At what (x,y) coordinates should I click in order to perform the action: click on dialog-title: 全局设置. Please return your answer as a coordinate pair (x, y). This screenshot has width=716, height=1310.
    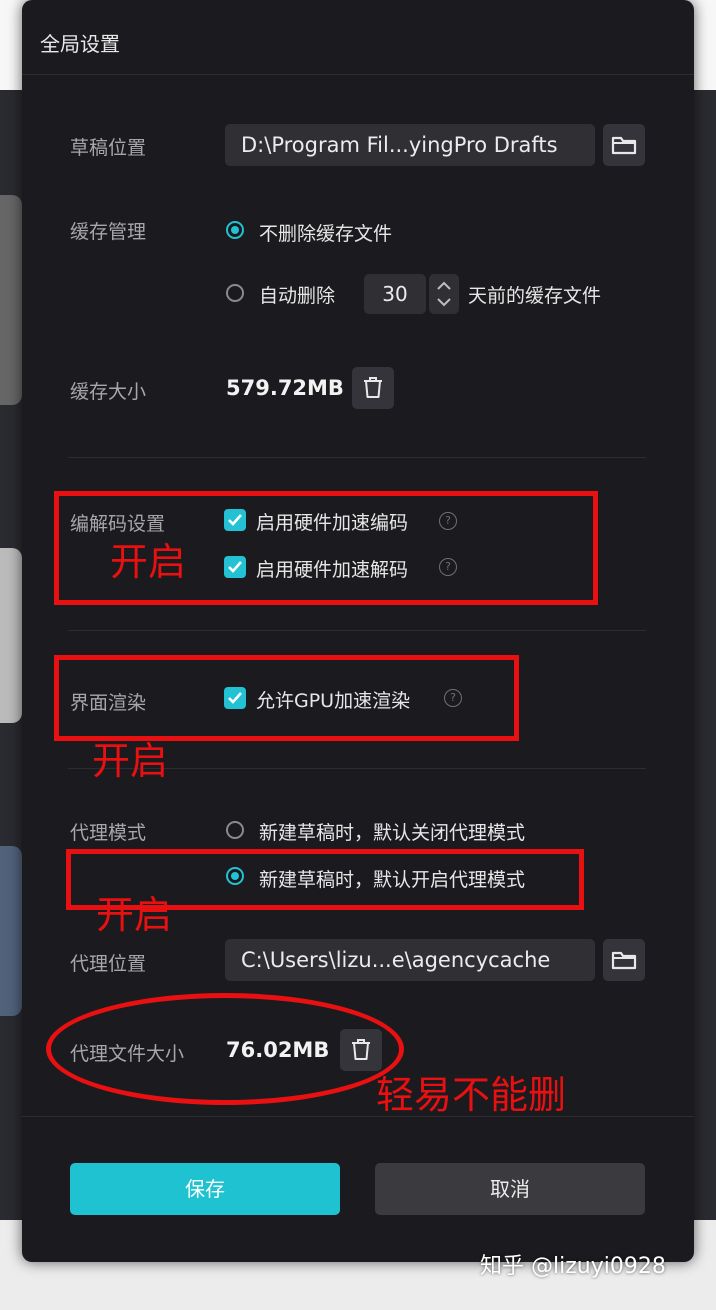
    Looking at the image, I should click on (80, 44).